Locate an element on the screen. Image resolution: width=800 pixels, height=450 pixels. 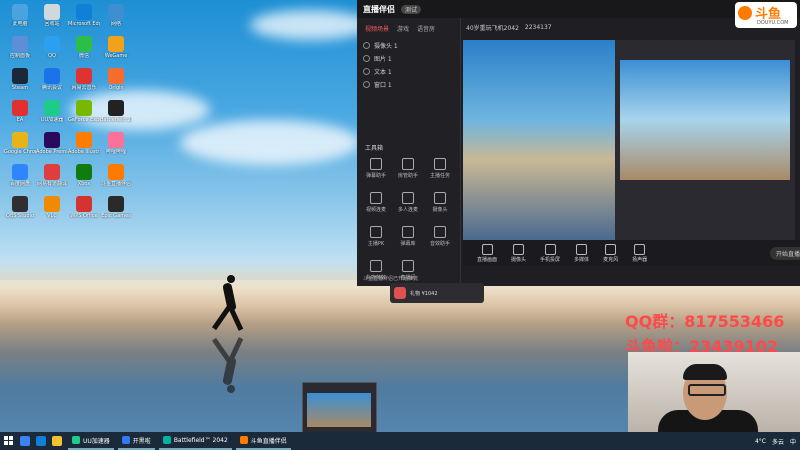
tool-label: 弹幕库 is located at coordinates (408, 244).